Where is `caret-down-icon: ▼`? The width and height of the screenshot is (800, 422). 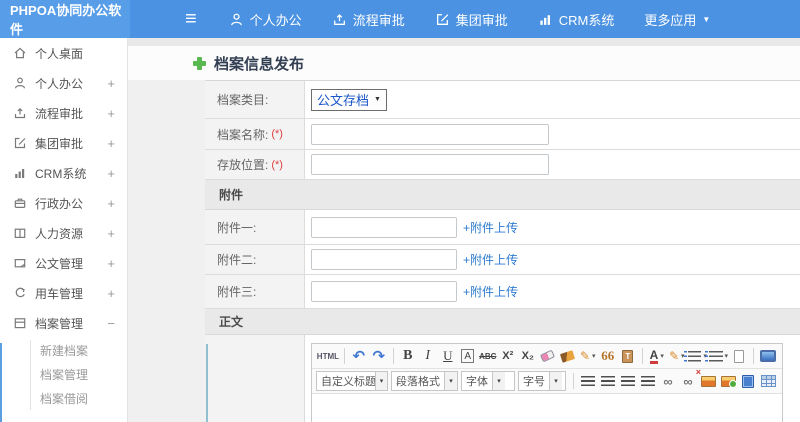 caret-down-icon: ▼ is located at coordinates (706, 19).